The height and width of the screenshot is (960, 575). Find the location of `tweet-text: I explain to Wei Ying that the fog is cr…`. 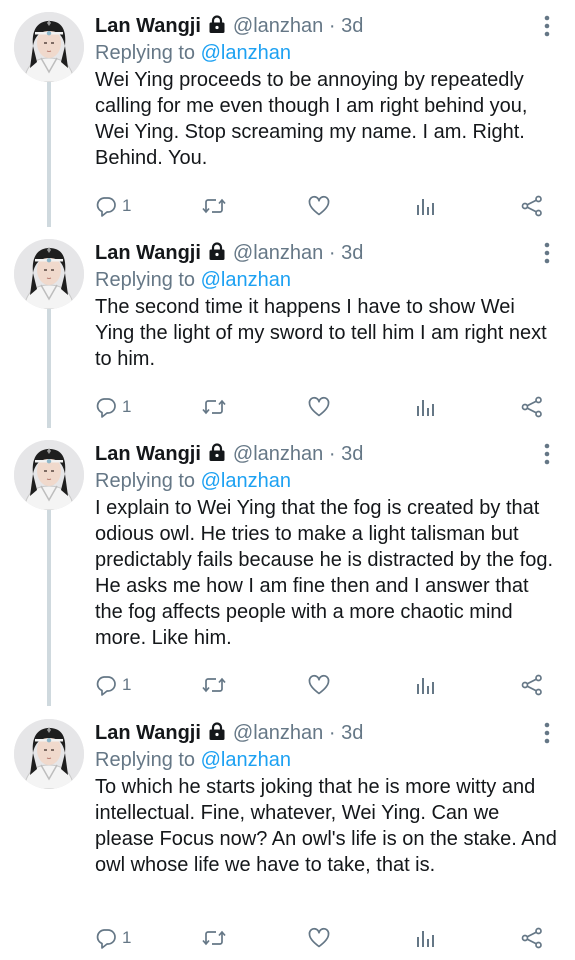

tweet-text: I explain to Wei Ying that the fog is cr… is located at coordinates (324, 573).